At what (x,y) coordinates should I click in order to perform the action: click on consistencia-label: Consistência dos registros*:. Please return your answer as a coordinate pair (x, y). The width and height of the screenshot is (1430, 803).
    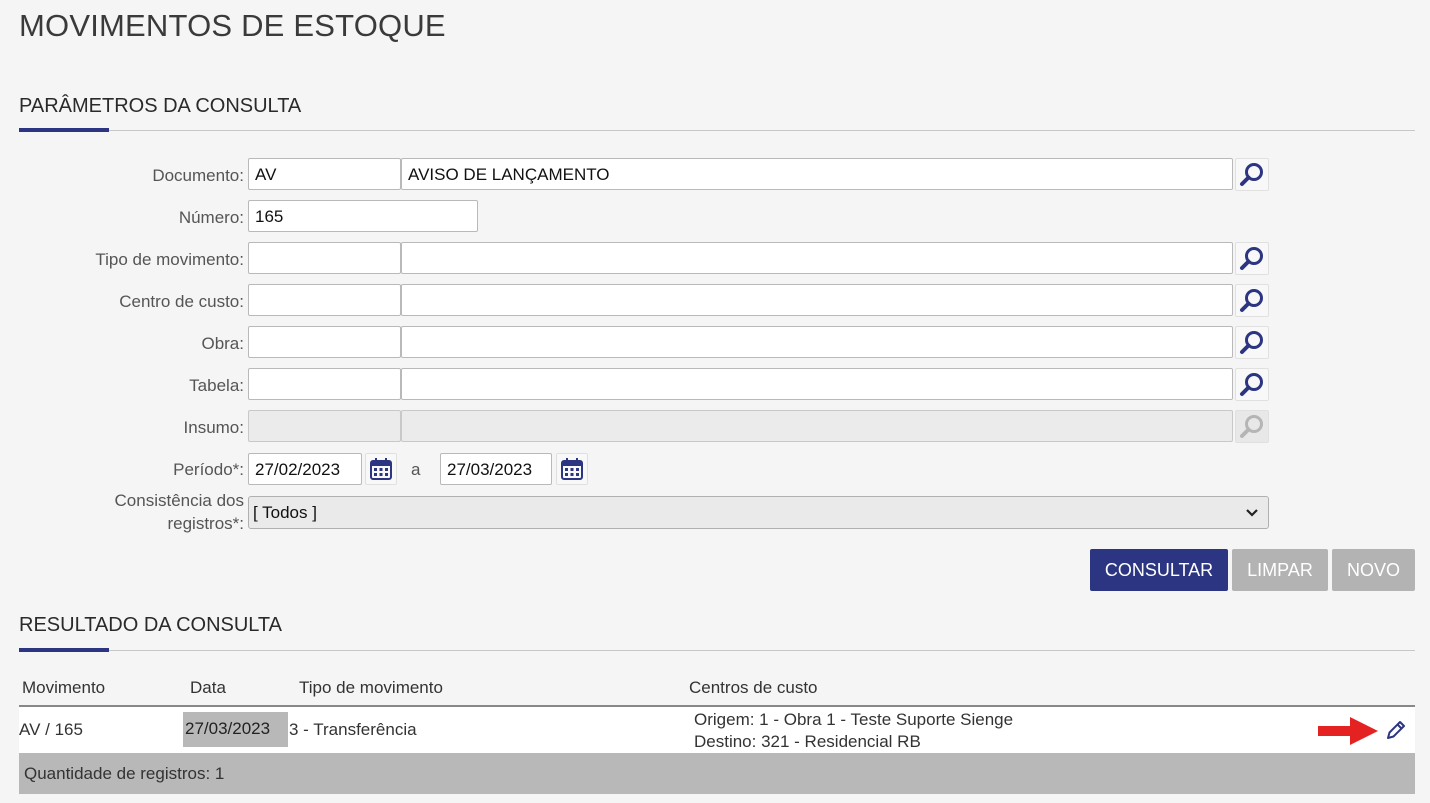
    Looking at the image, I should click on (179, 512).